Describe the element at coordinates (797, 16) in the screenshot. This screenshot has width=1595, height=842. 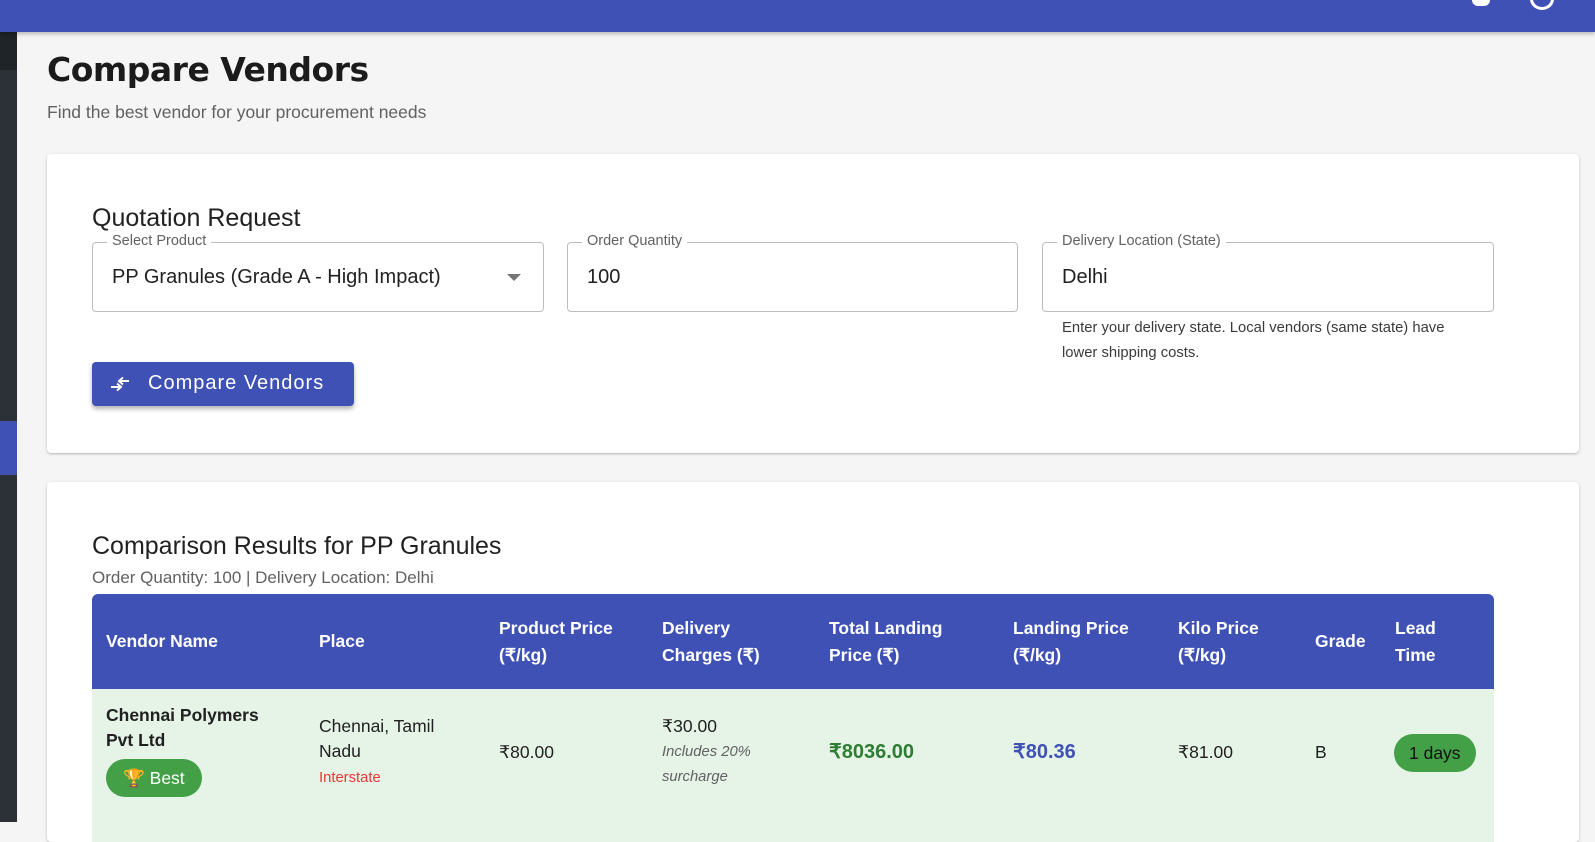
I see `app-bar` at that location.